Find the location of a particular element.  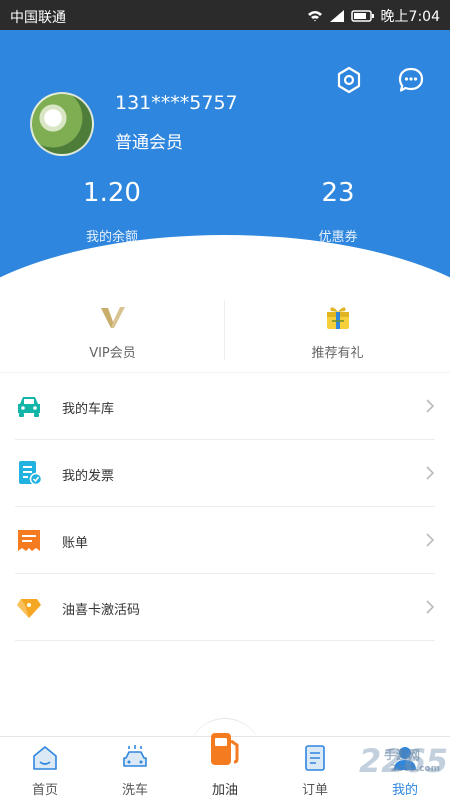

watermark-name: 手游网 is located at coordinates (402, 755).